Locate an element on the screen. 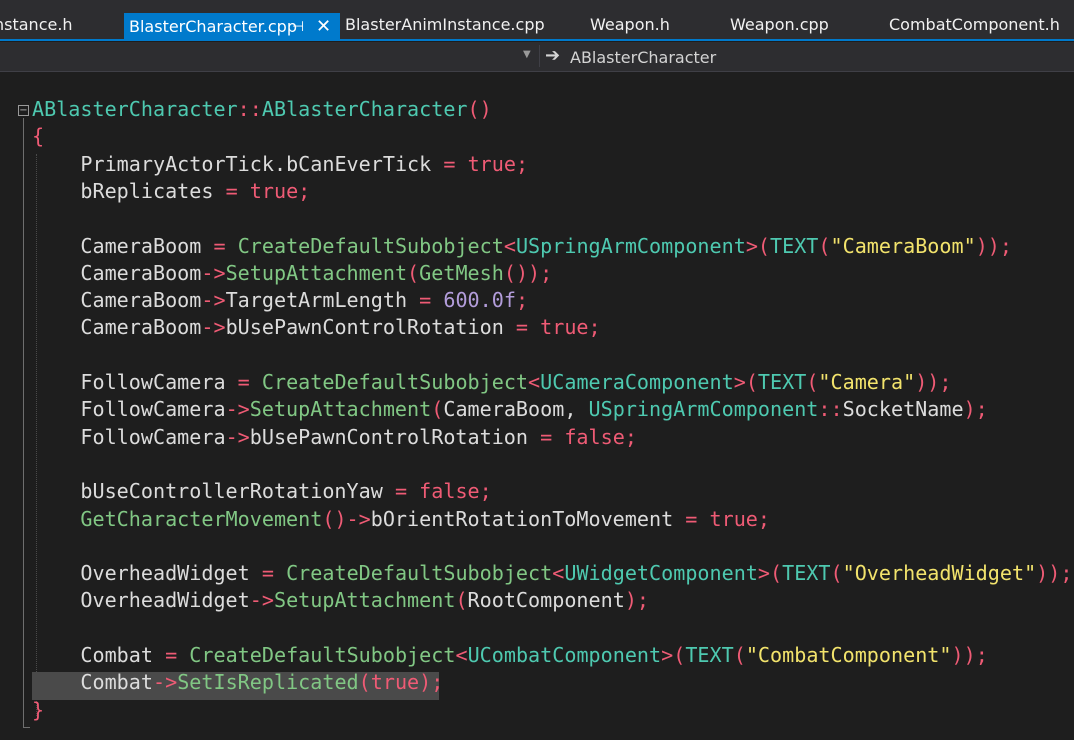 The height and width of the screenshot is (740, 1074). code-token: GetCharacterMovement is located at coordinates (201, 518).